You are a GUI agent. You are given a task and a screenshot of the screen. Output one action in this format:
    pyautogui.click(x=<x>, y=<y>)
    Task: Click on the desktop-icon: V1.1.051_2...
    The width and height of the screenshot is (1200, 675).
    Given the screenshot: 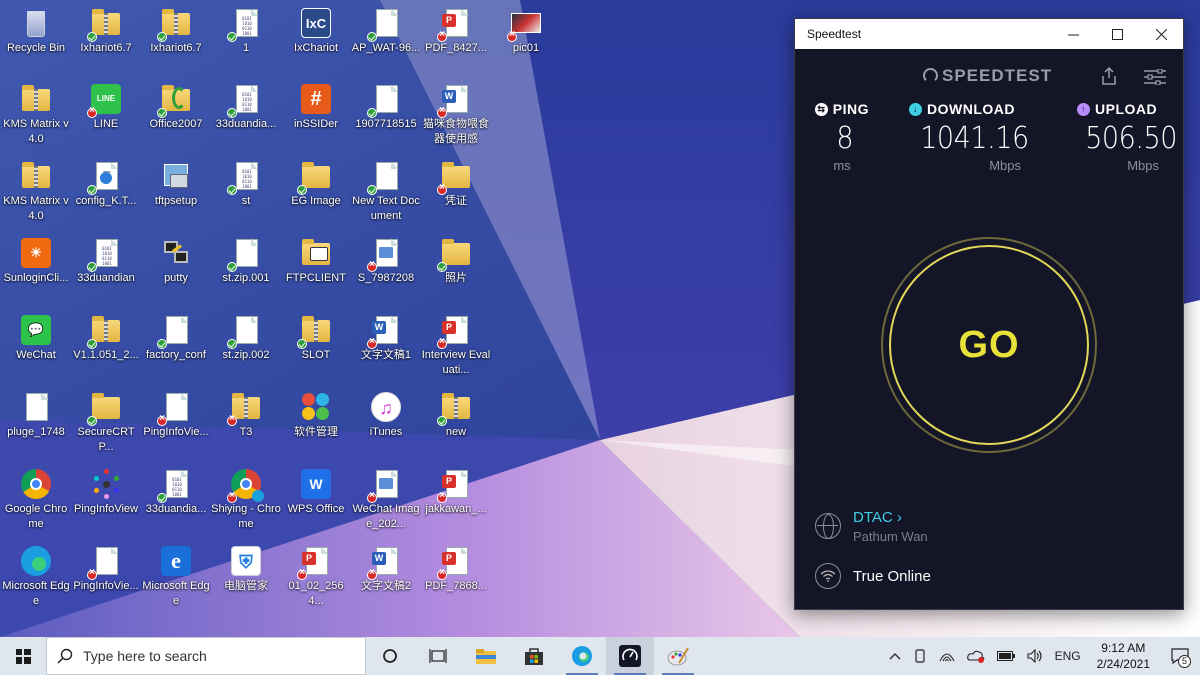 What is the action you would take?
    pyautogui.click(x=106, y=349)
    